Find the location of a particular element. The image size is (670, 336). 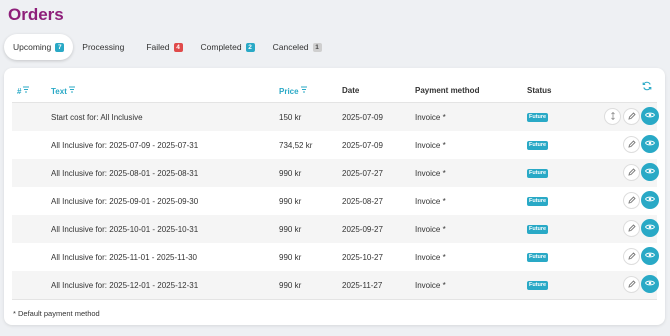

row-date: 2025-08-27 is located at coordinates (362, 201).